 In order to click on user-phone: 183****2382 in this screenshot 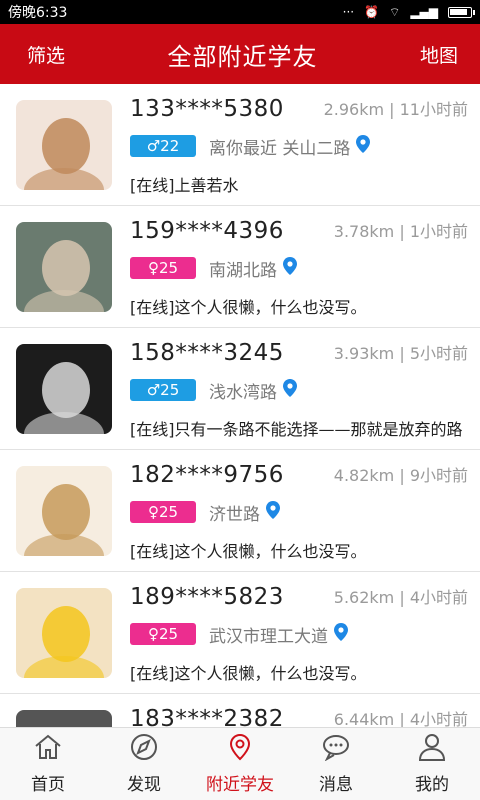, I will do `click(207, 716)`.